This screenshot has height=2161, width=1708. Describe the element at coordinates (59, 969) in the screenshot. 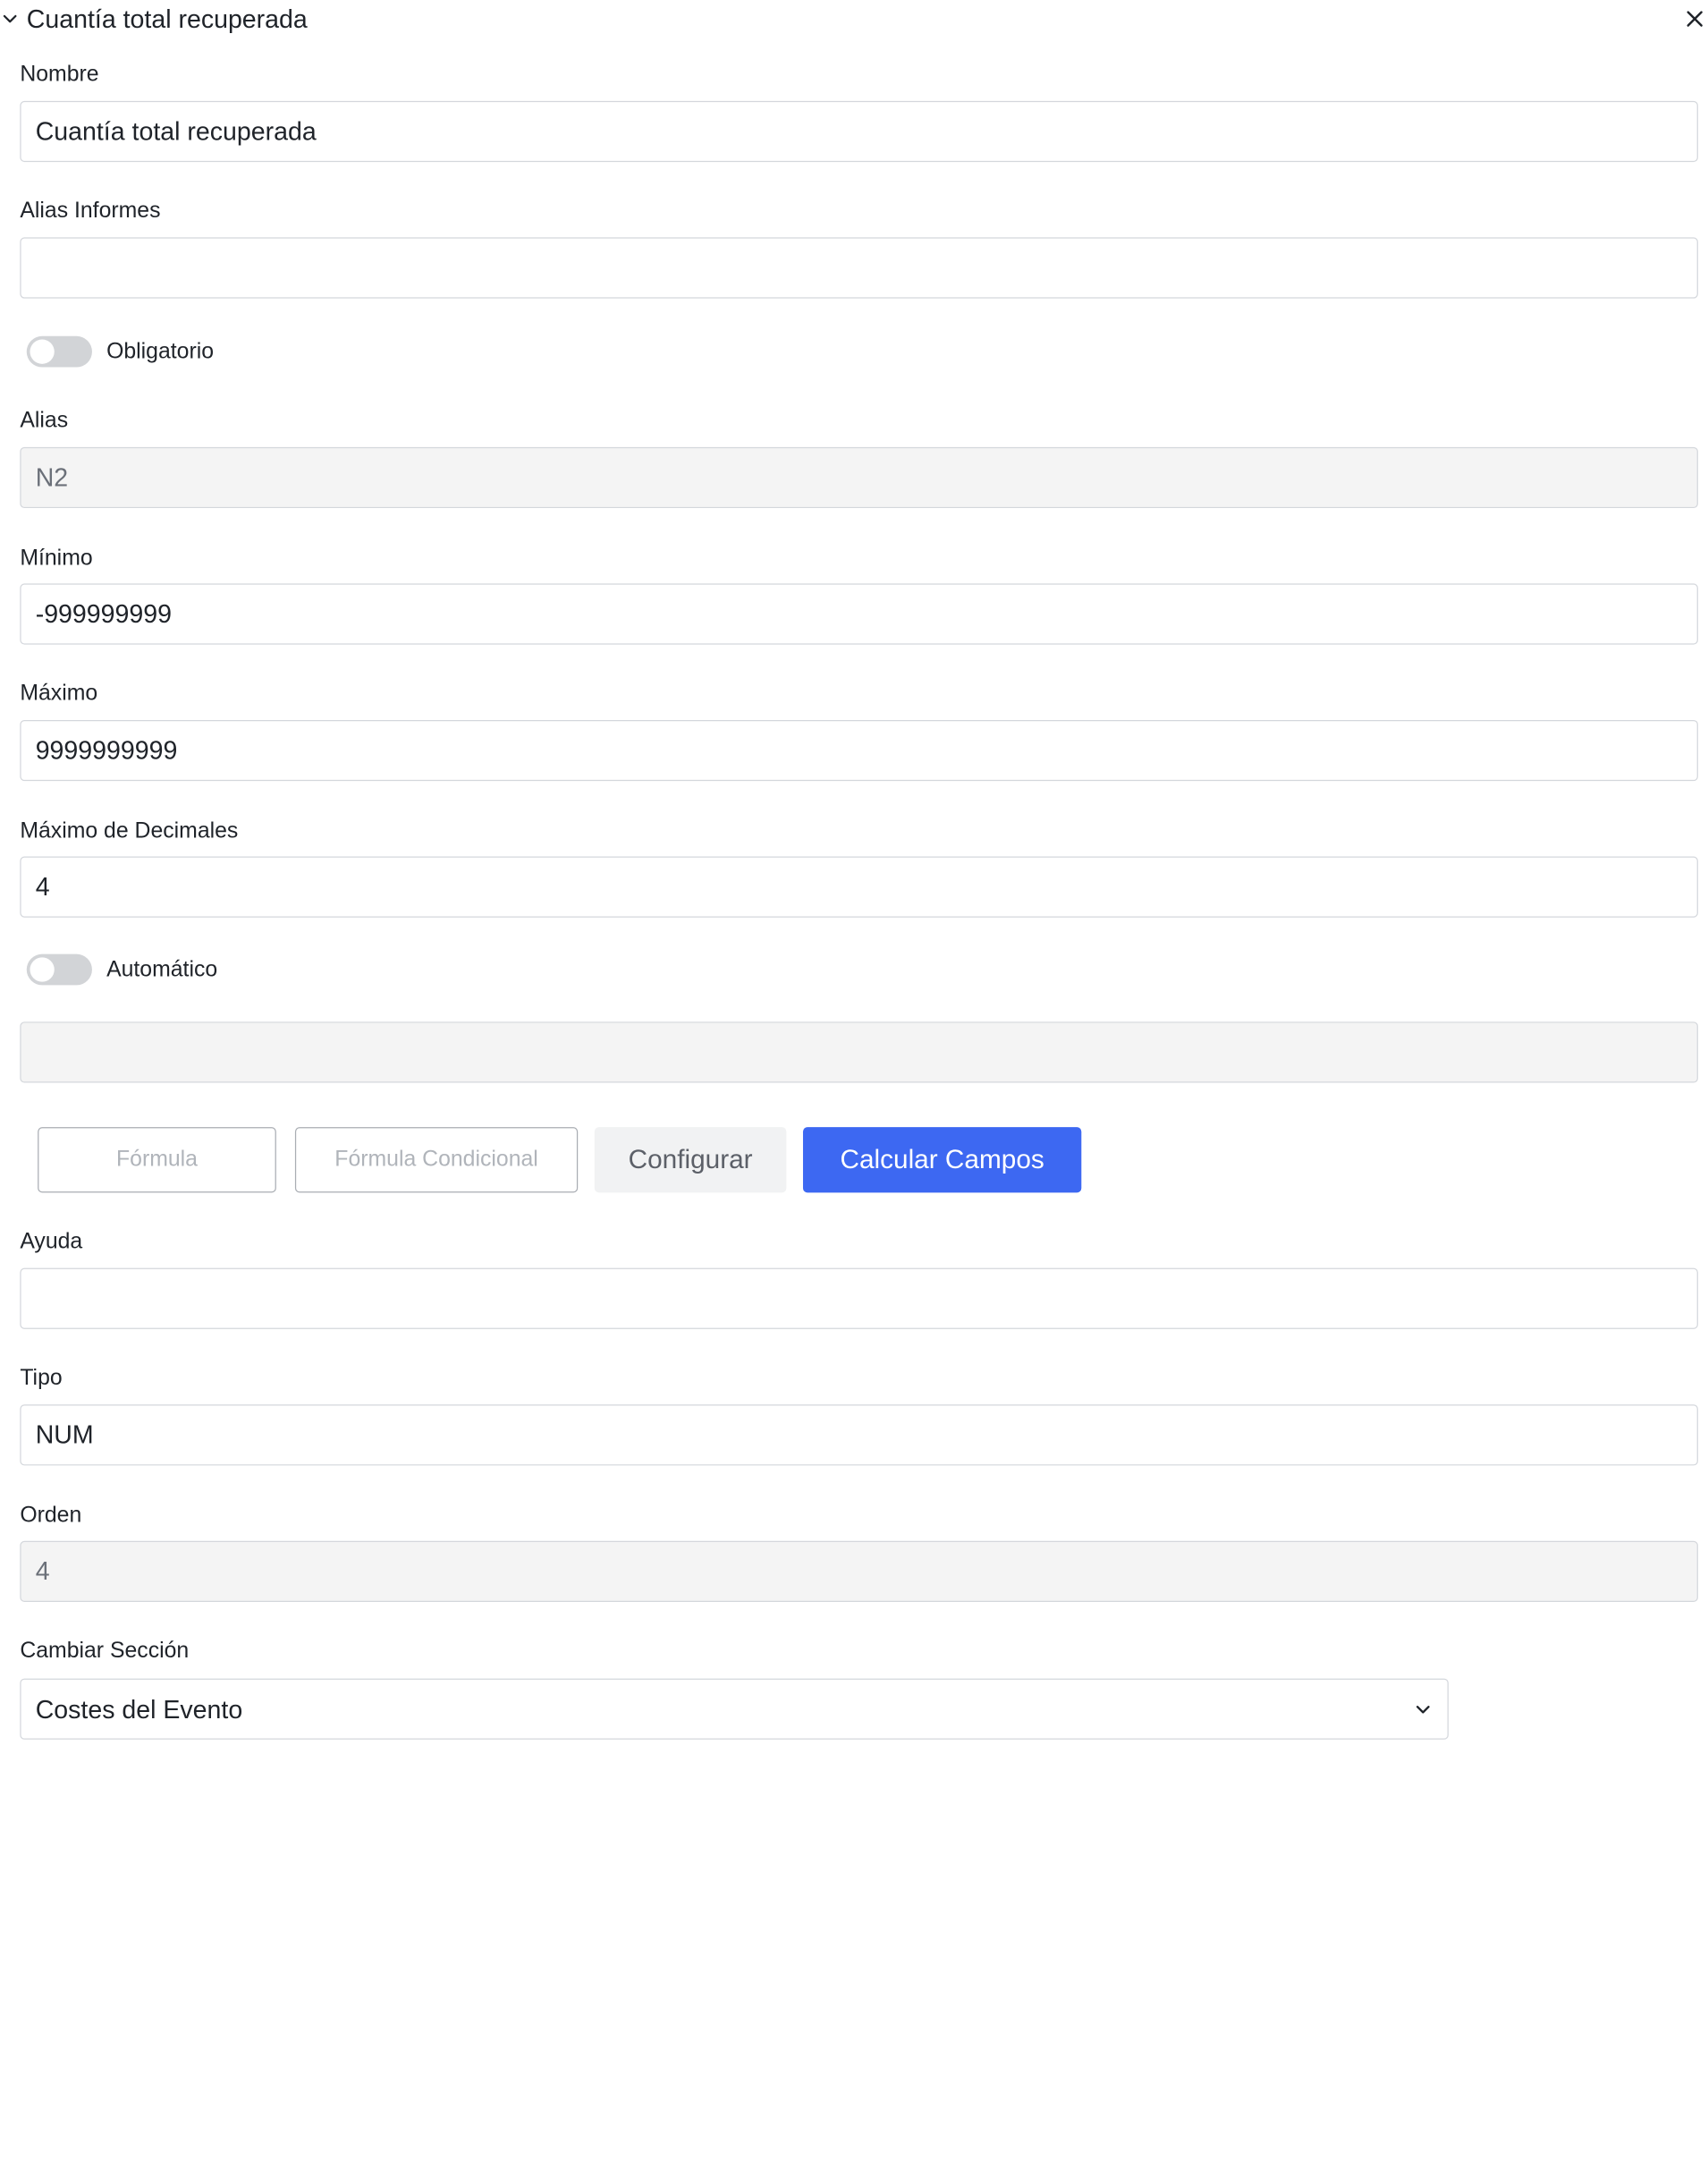

I see `automatico-toggle` at that location.